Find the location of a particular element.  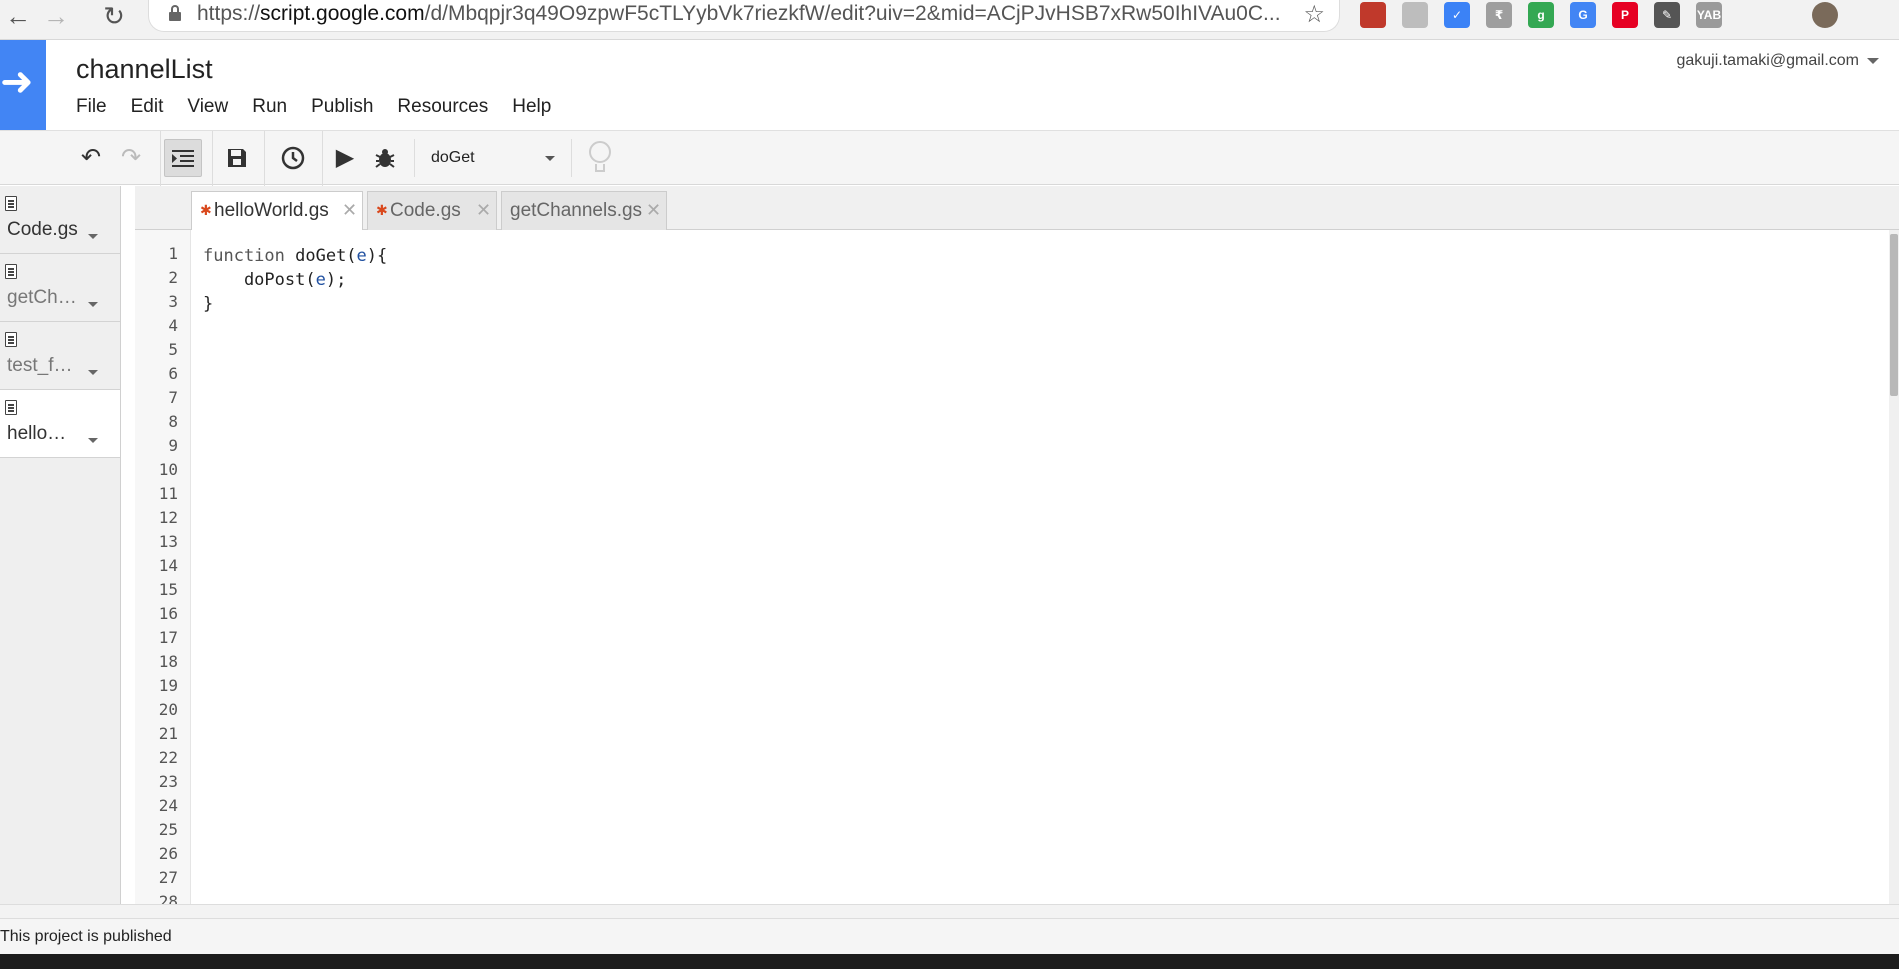

menu-edit: Edit is located at coordinates (147, 107).